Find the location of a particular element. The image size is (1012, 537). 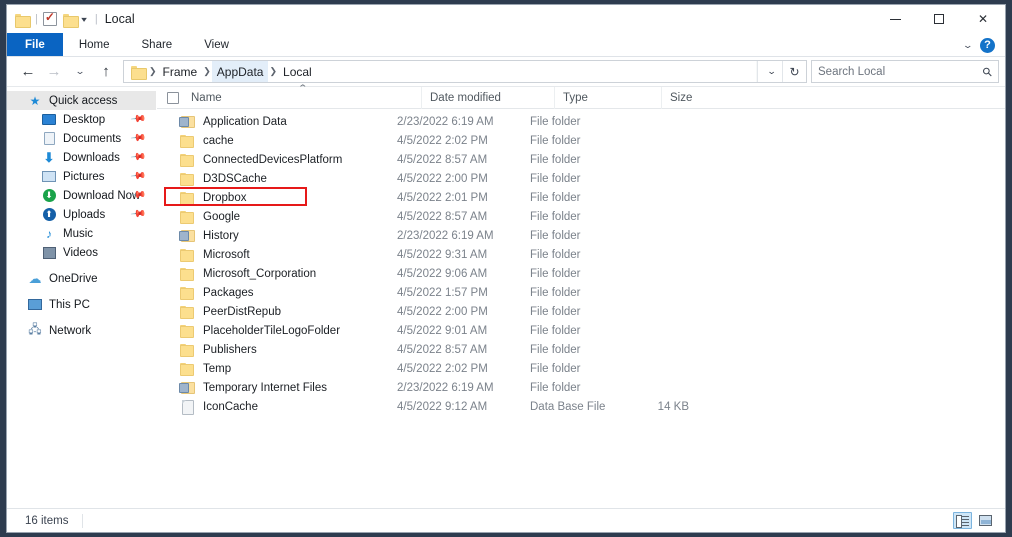

sidebar-item-this-pc: This PC is located at coordinates (81, 304).